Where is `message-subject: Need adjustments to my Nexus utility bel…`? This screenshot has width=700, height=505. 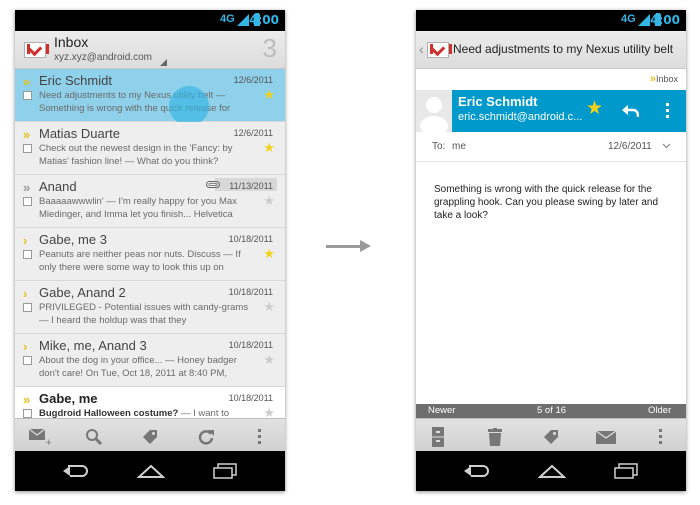
message-subject: Need adjustments to my Nexus utility bel… is located at coordinates (563, 49).